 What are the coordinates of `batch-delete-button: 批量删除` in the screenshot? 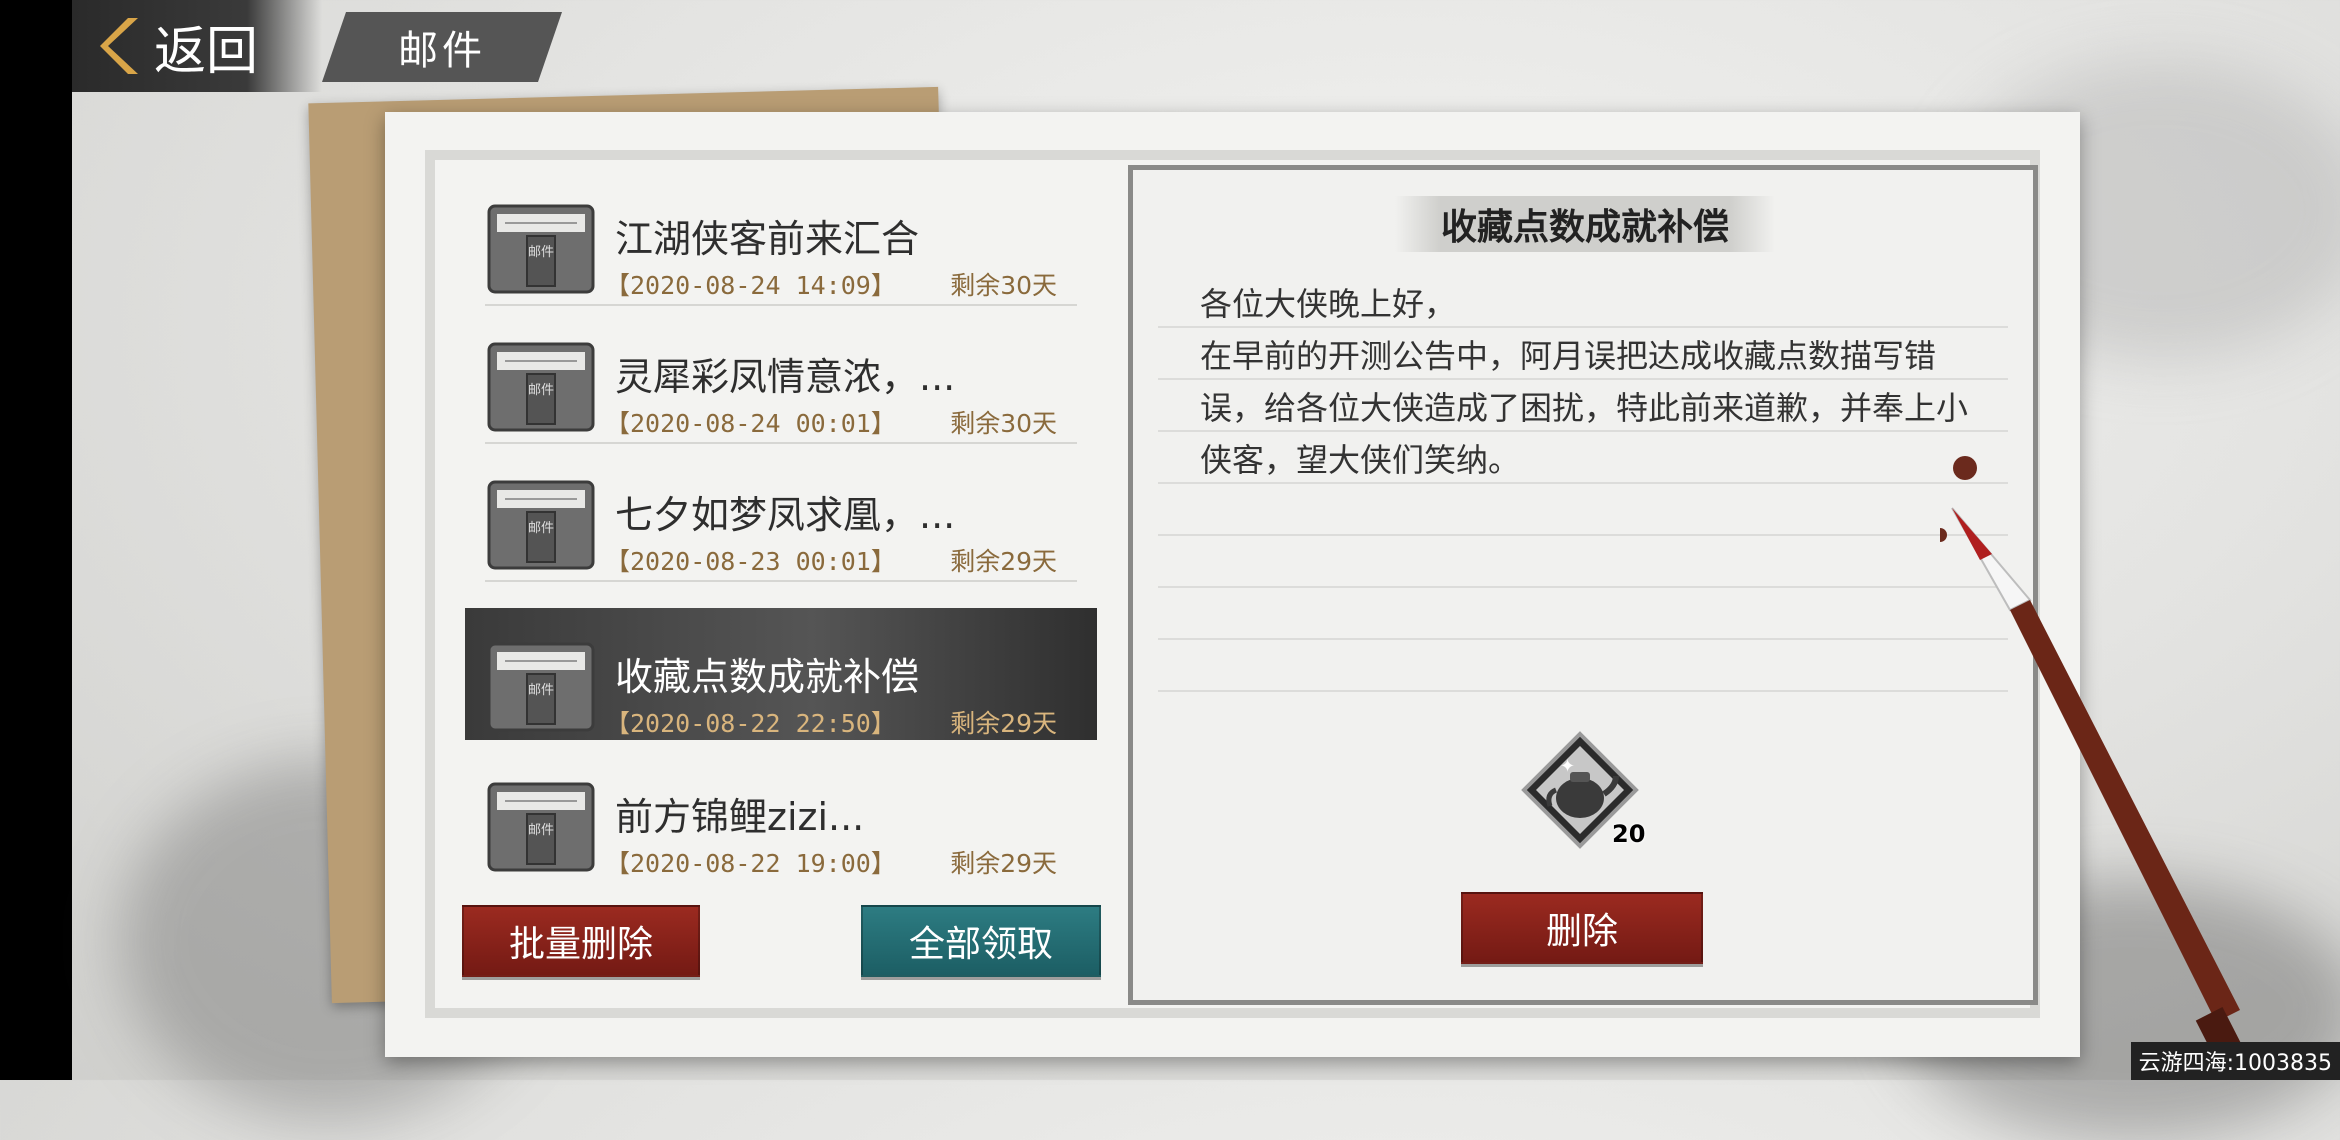 It's located at (581, 941).